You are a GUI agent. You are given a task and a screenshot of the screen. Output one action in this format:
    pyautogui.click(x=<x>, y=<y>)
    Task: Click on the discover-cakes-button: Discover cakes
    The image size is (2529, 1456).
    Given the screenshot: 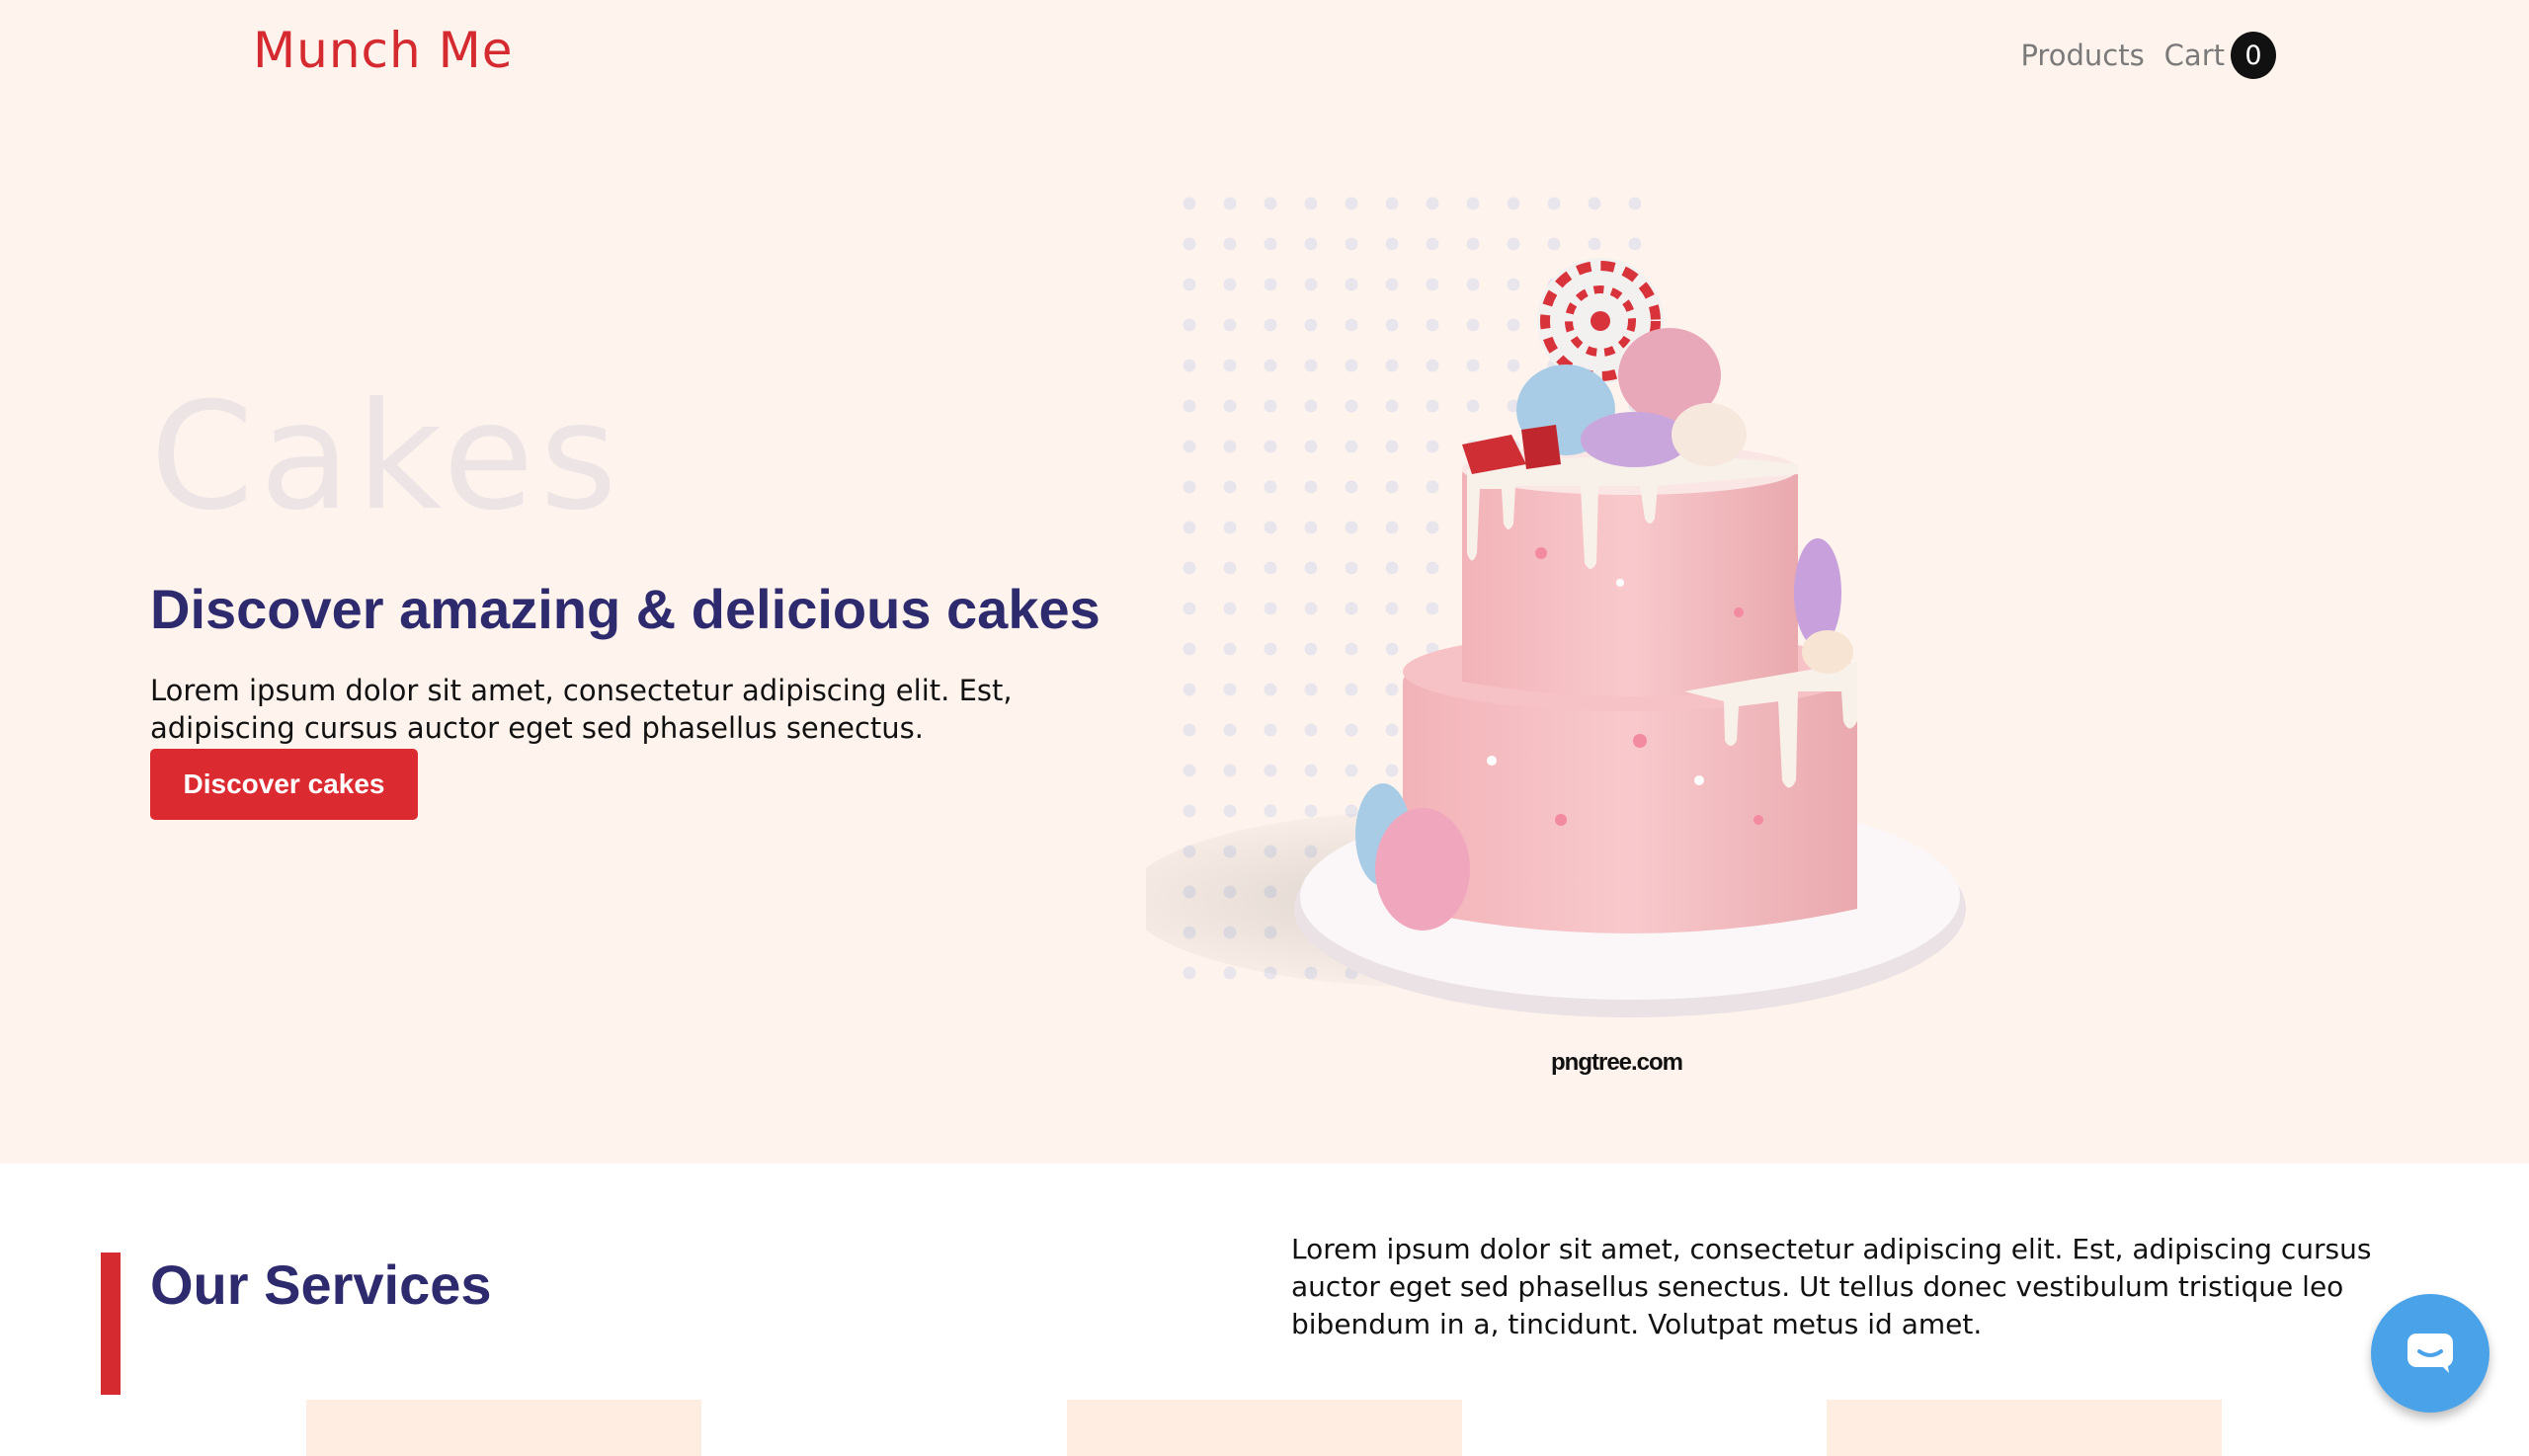 What is the action you would take?
    pyautogui.click(x=284, y=784)
    